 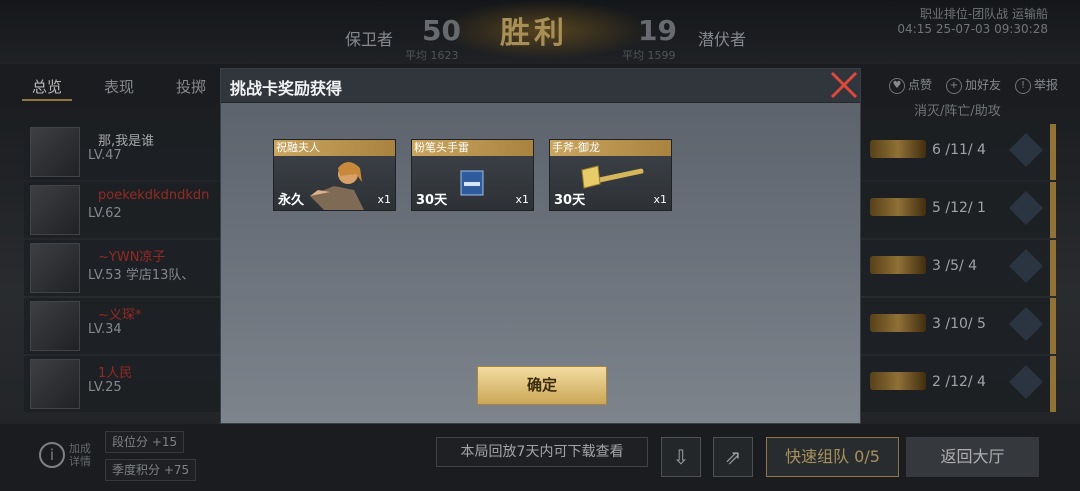 I want to click on confirm-button: 确定, so click(x=542, y=385).